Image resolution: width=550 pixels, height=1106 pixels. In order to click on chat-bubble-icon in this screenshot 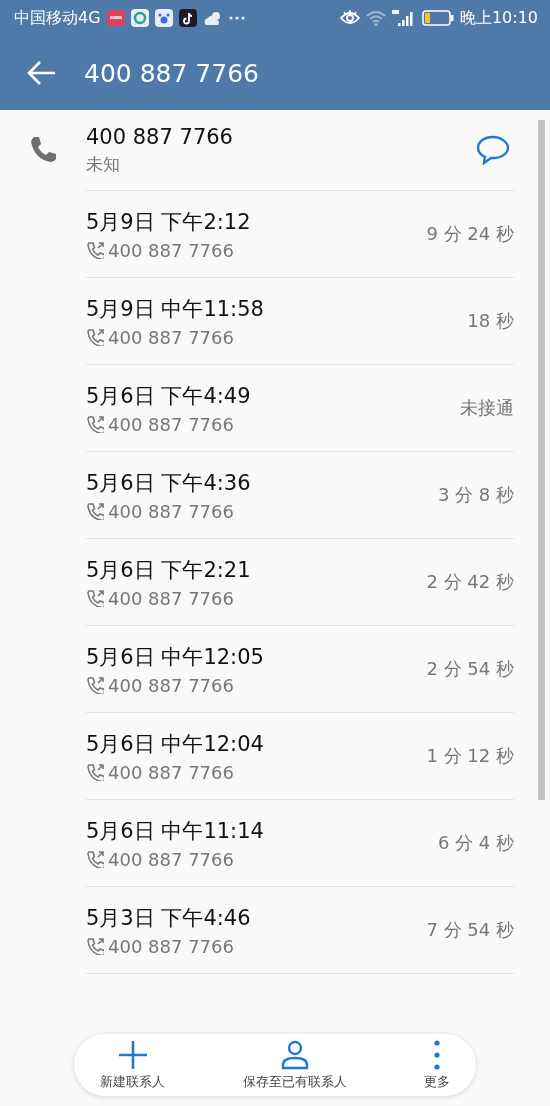, I will do `click(493, 150)`.